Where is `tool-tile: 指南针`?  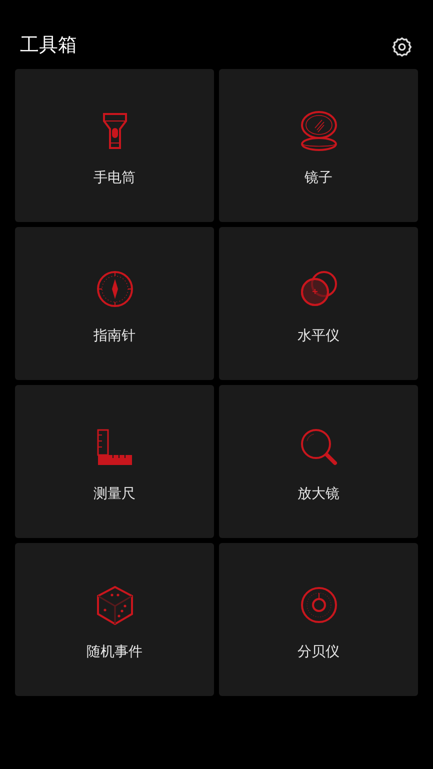 tool-tile: 指南针 is located at coordinates (114, 303).